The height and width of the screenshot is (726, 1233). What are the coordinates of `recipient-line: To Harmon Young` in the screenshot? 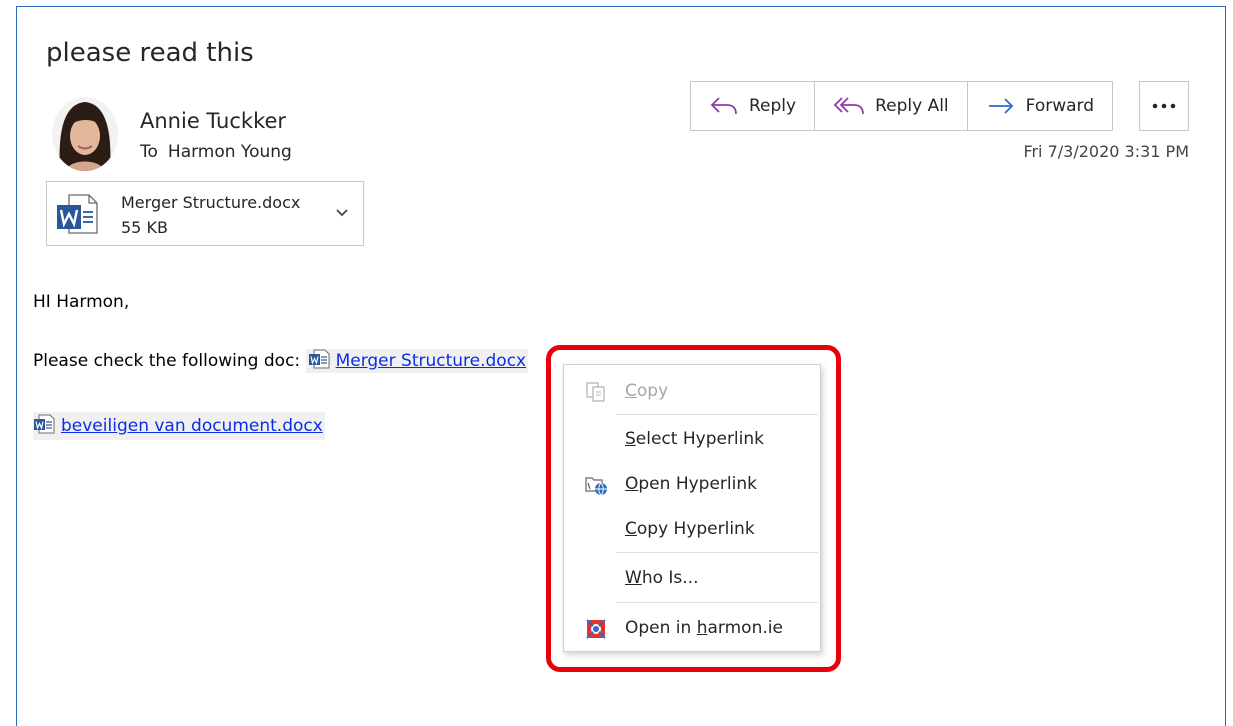 It's located at (216, 152).